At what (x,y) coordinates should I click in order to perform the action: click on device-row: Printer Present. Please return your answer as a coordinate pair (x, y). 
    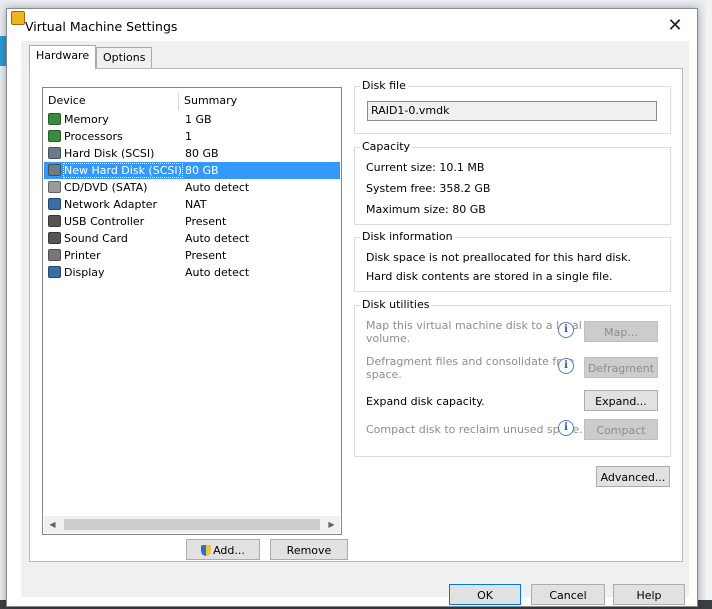
    Looking at the image, I should click on (192, 255).